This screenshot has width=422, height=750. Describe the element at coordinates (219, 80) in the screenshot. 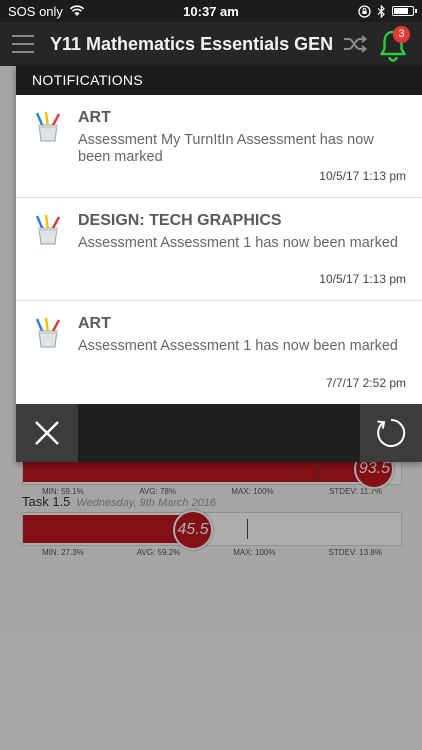

I see `notifications-heading: NOTIFICATIONS` at that location.